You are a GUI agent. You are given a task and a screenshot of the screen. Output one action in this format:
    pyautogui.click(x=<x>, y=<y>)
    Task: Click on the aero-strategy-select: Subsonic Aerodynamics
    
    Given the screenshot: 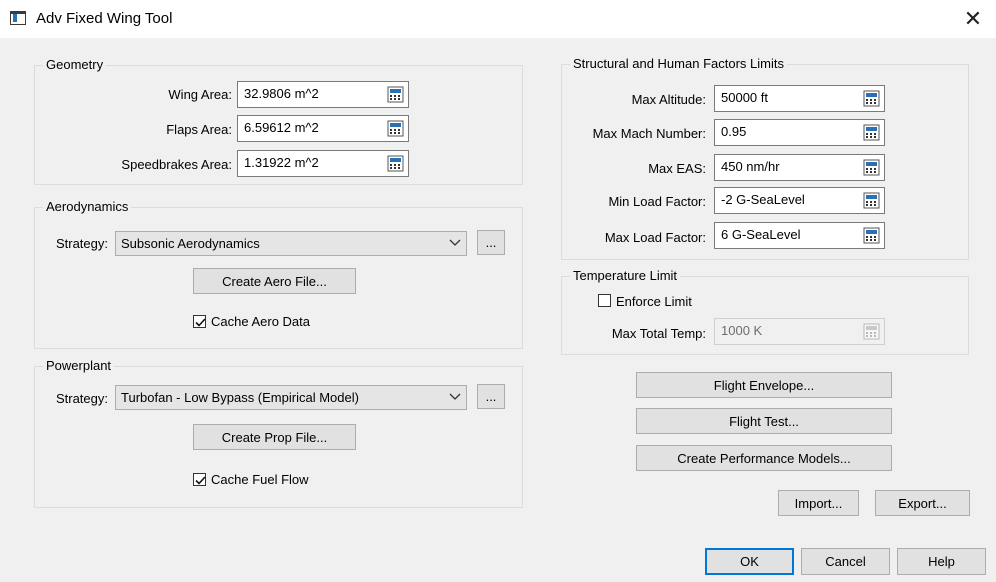 What is the action you would take?
    pyautogui.click(x=291, y=243)
    